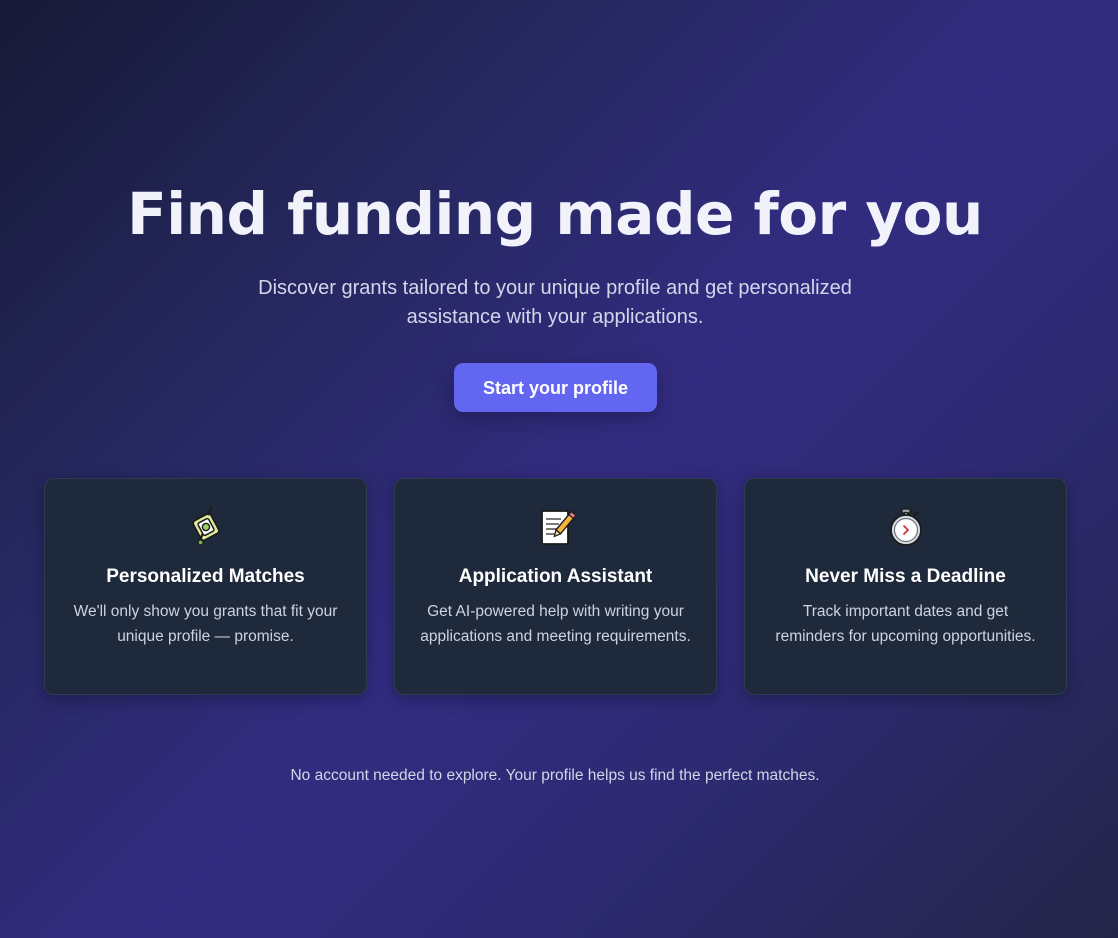 This screenshot has width=1118, height=938. Describe the element at coordinates (206, 526) in the screenshot. I see `target-match-icon` at that location.